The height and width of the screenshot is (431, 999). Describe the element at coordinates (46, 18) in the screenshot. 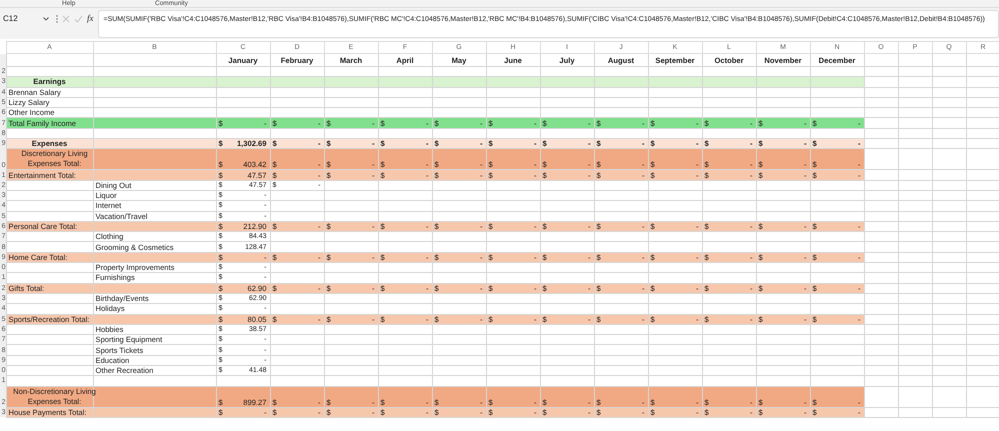

I see `caret-icon` at that location.